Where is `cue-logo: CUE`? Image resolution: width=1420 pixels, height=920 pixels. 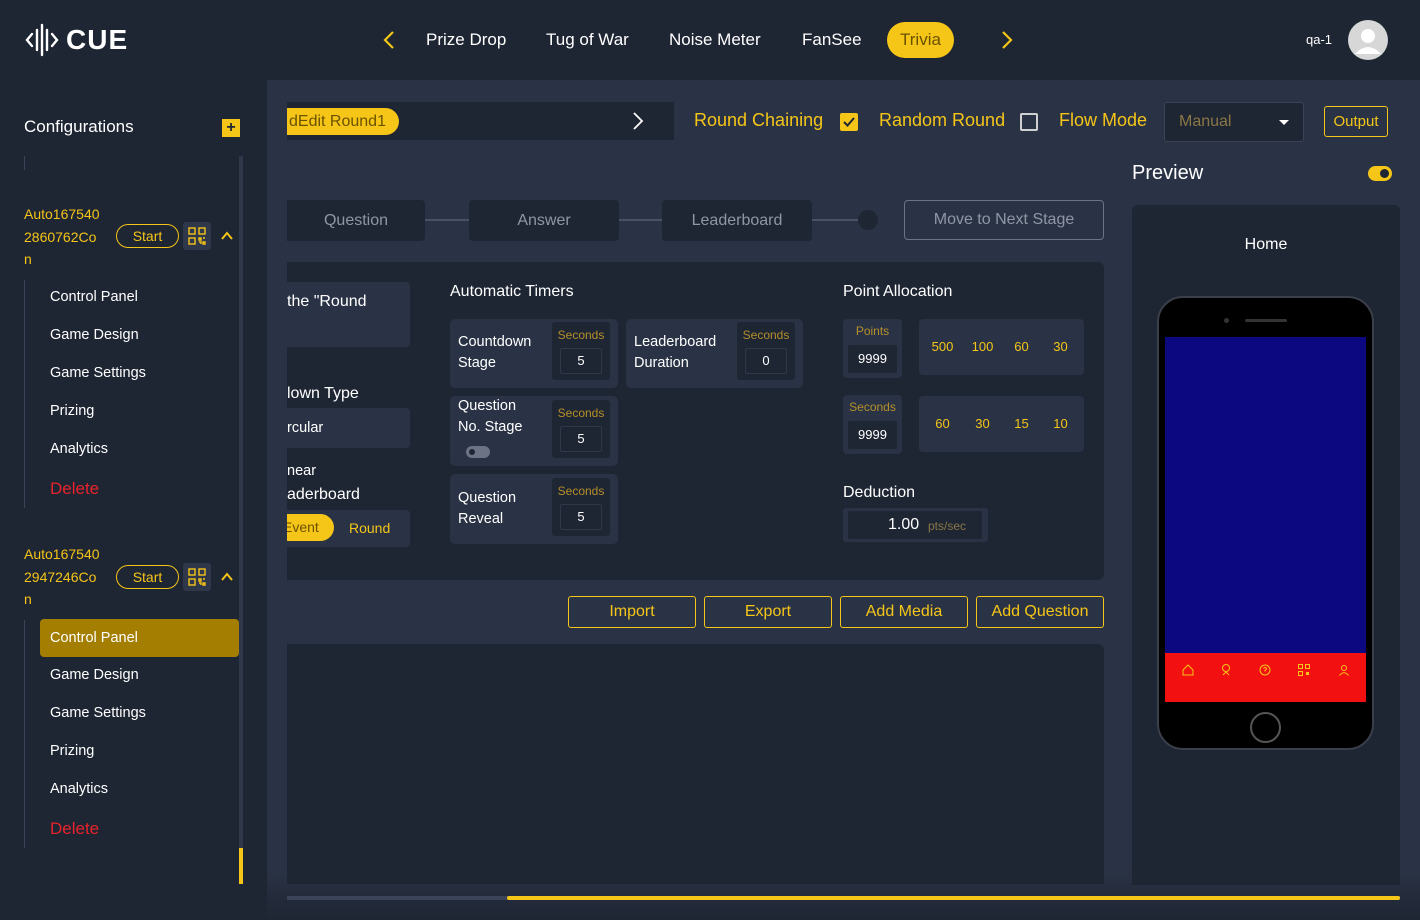
cue-logo: CUE is located at coordinates (76, 40).